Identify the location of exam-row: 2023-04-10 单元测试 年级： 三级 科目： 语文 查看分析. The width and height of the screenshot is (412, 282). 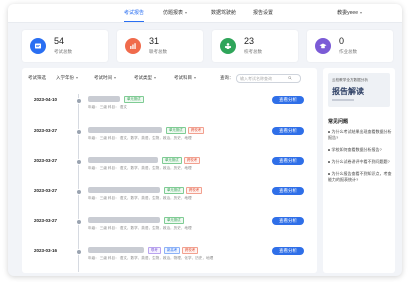
(169, 107).